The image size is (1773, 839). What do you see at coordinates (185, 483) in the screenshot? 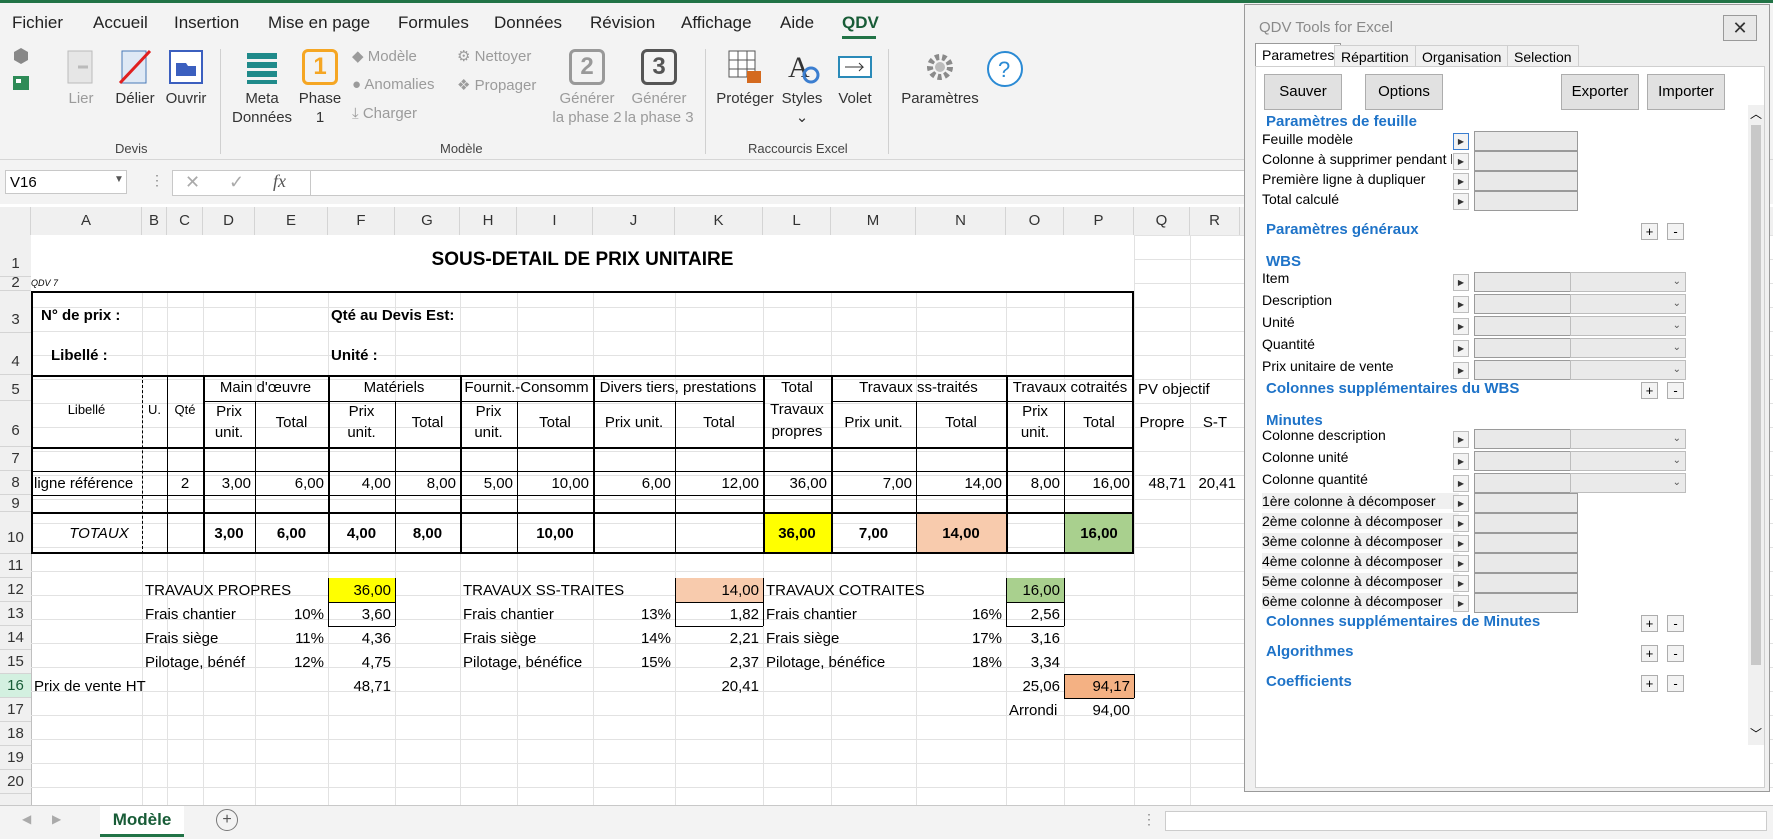
I see `row8-qte: 2` at bounding box center [185, 483].